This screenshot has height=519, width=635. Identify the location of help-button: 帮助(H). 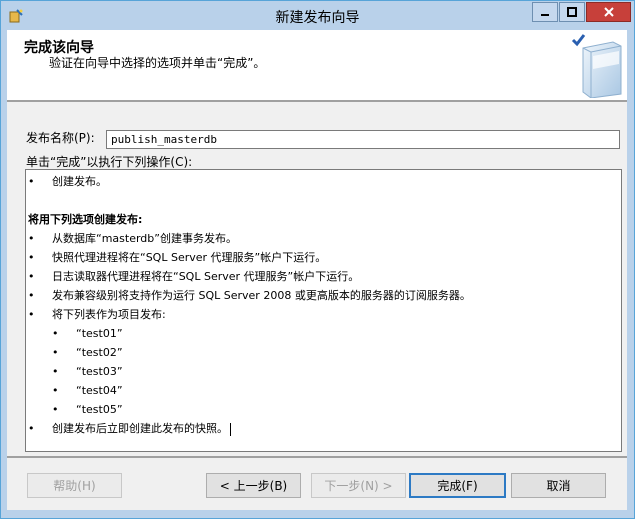
(74, 485).